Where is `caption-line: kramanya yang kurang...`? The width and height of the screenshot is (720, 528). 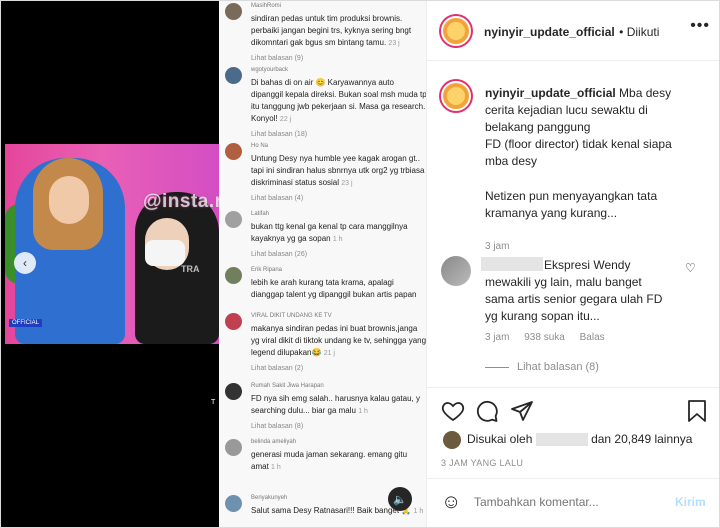 caption-line: kramanya yang kurang... is located at coordinates (551, 213).